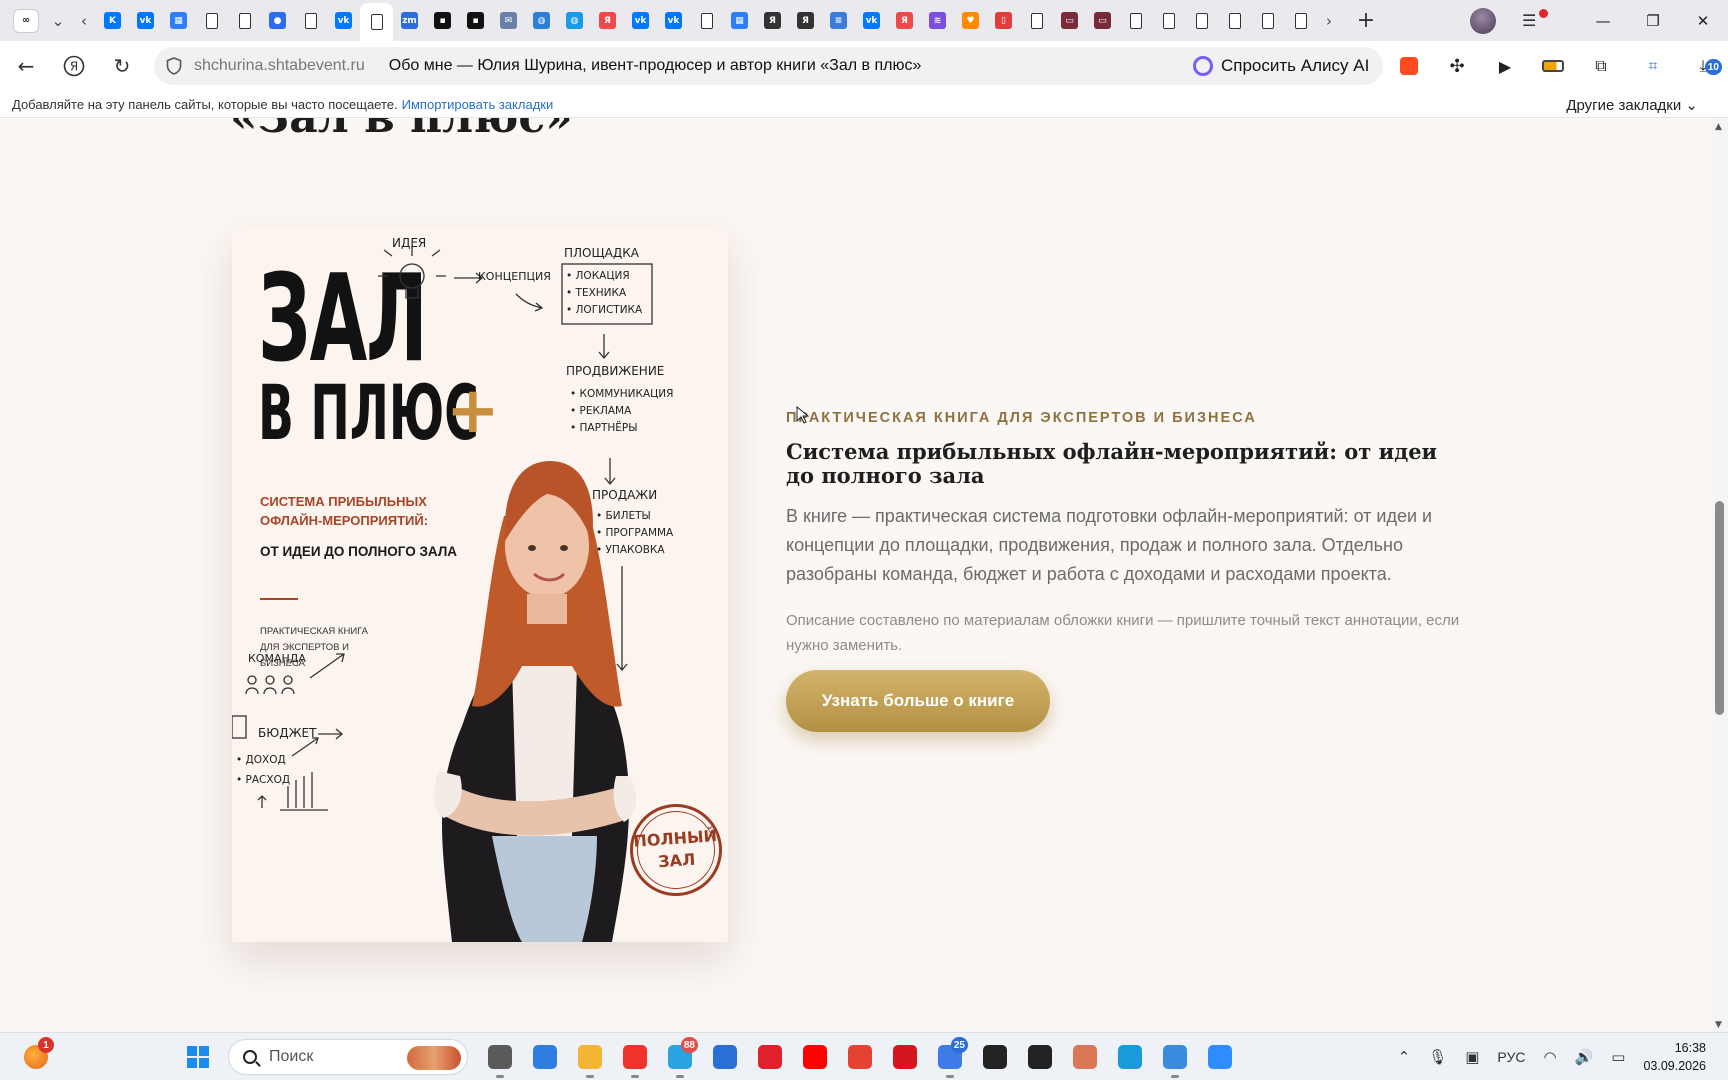 The image size is (1728, 1080). What do you see at coordinates (1601, 66) in the screenshot?
I see `collections-button: ⧉` at bounding box center [1601, 66].